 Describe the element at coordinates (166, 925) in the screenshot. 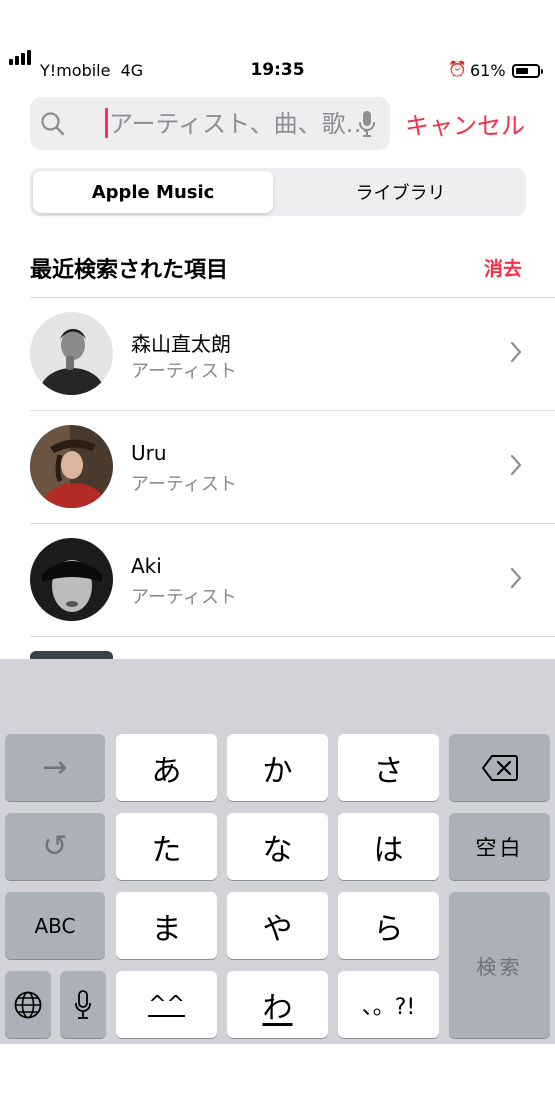

I see `key-ma: ま` at that location.